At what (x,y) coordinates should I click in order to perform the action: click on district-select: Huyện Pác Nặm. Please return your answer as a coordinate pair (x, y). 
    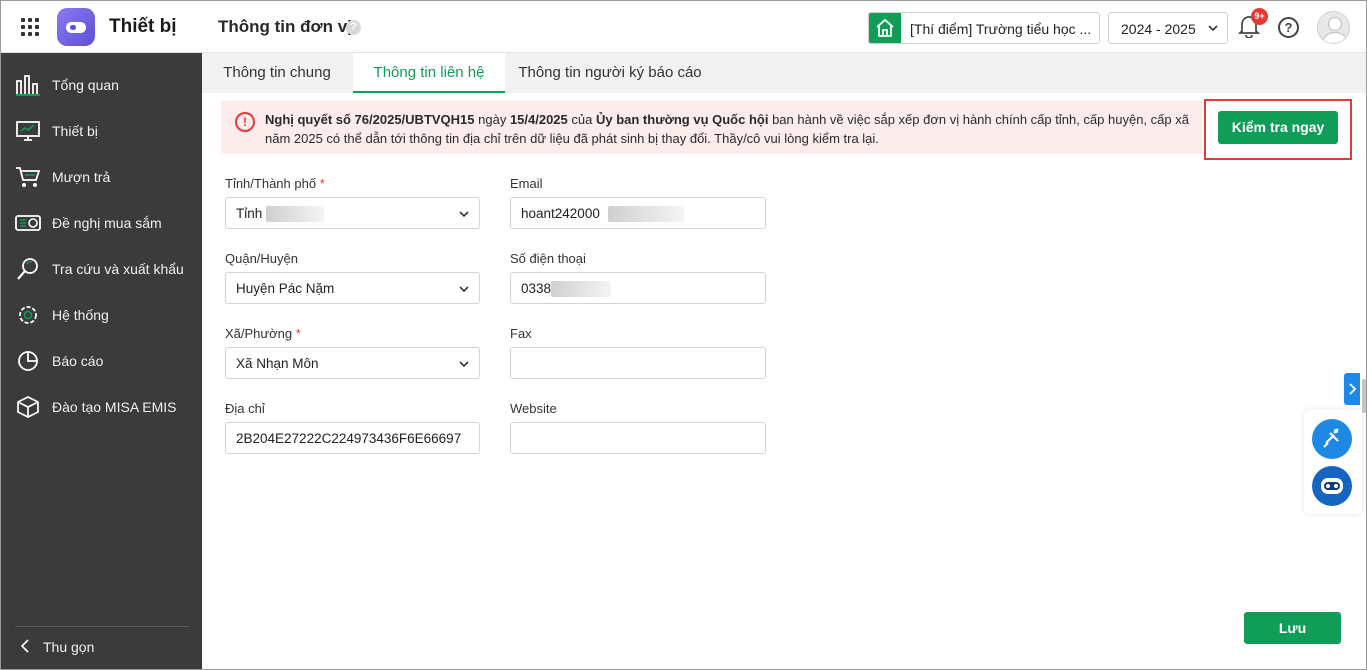
    Looking at the image, I should click on (352, 288).